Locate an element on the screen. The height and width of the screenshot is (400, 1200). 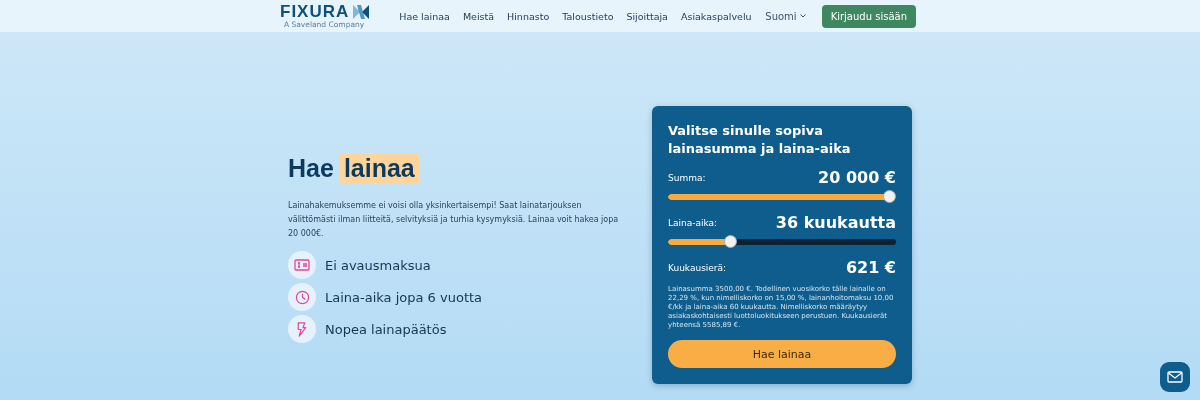
monthly-value: 621 € is located at coordinates (870, 267).